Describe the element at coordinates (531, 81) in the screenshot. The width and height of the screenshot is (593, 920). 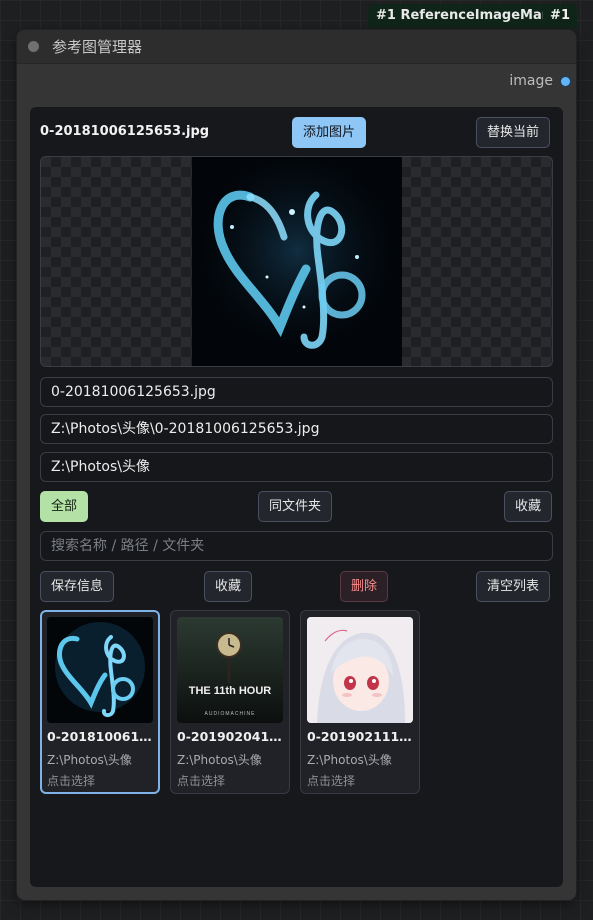
I see `output-label: image` at that location.